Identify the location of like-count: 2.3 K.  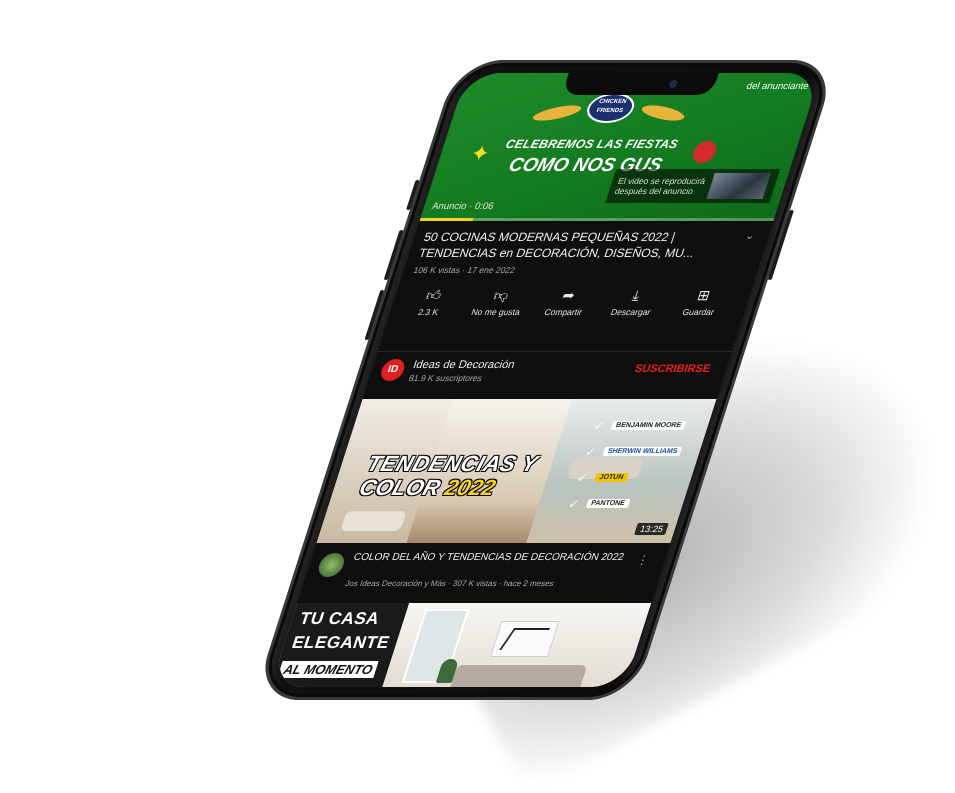
(428, 312).